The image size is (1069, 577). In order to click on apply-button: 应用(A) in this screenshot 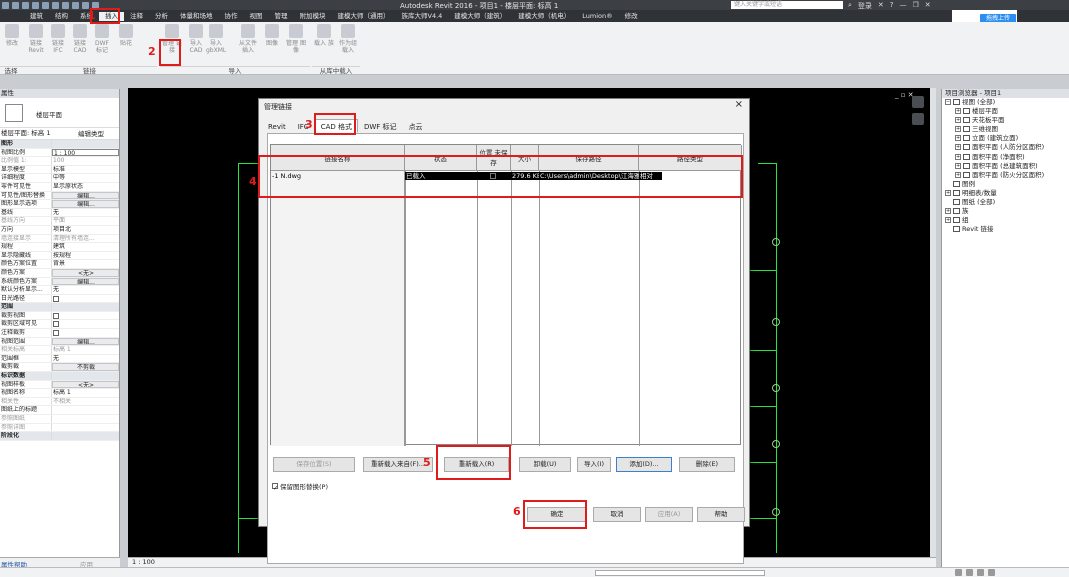, I will do `click(669, 514)`.